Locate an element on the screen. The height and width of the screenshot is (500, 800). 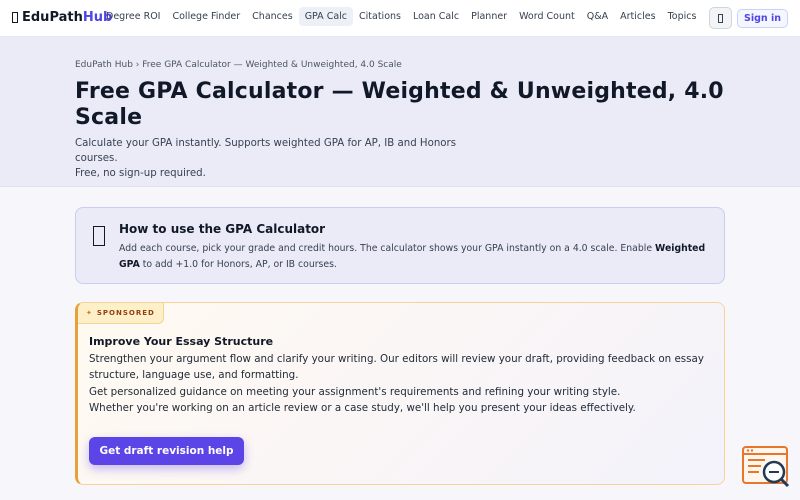
document-search-icon is located at coordinates (766, 467).